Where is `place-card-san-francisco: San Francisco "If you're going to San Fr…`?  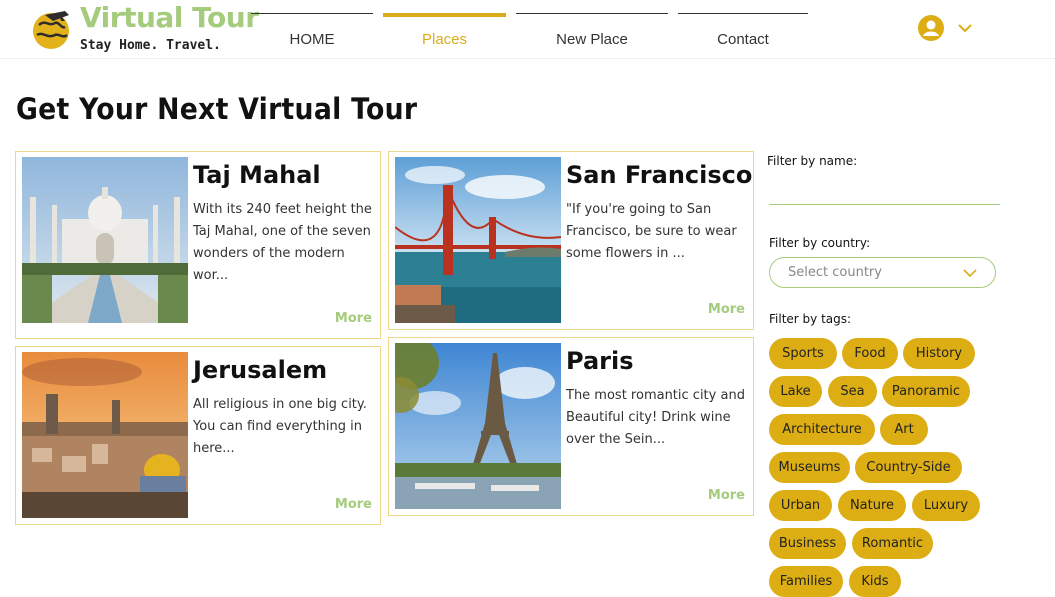
place-card-san-francisco: San Francisco "If you're going to San Fr… is located at coordinates (571, 240).